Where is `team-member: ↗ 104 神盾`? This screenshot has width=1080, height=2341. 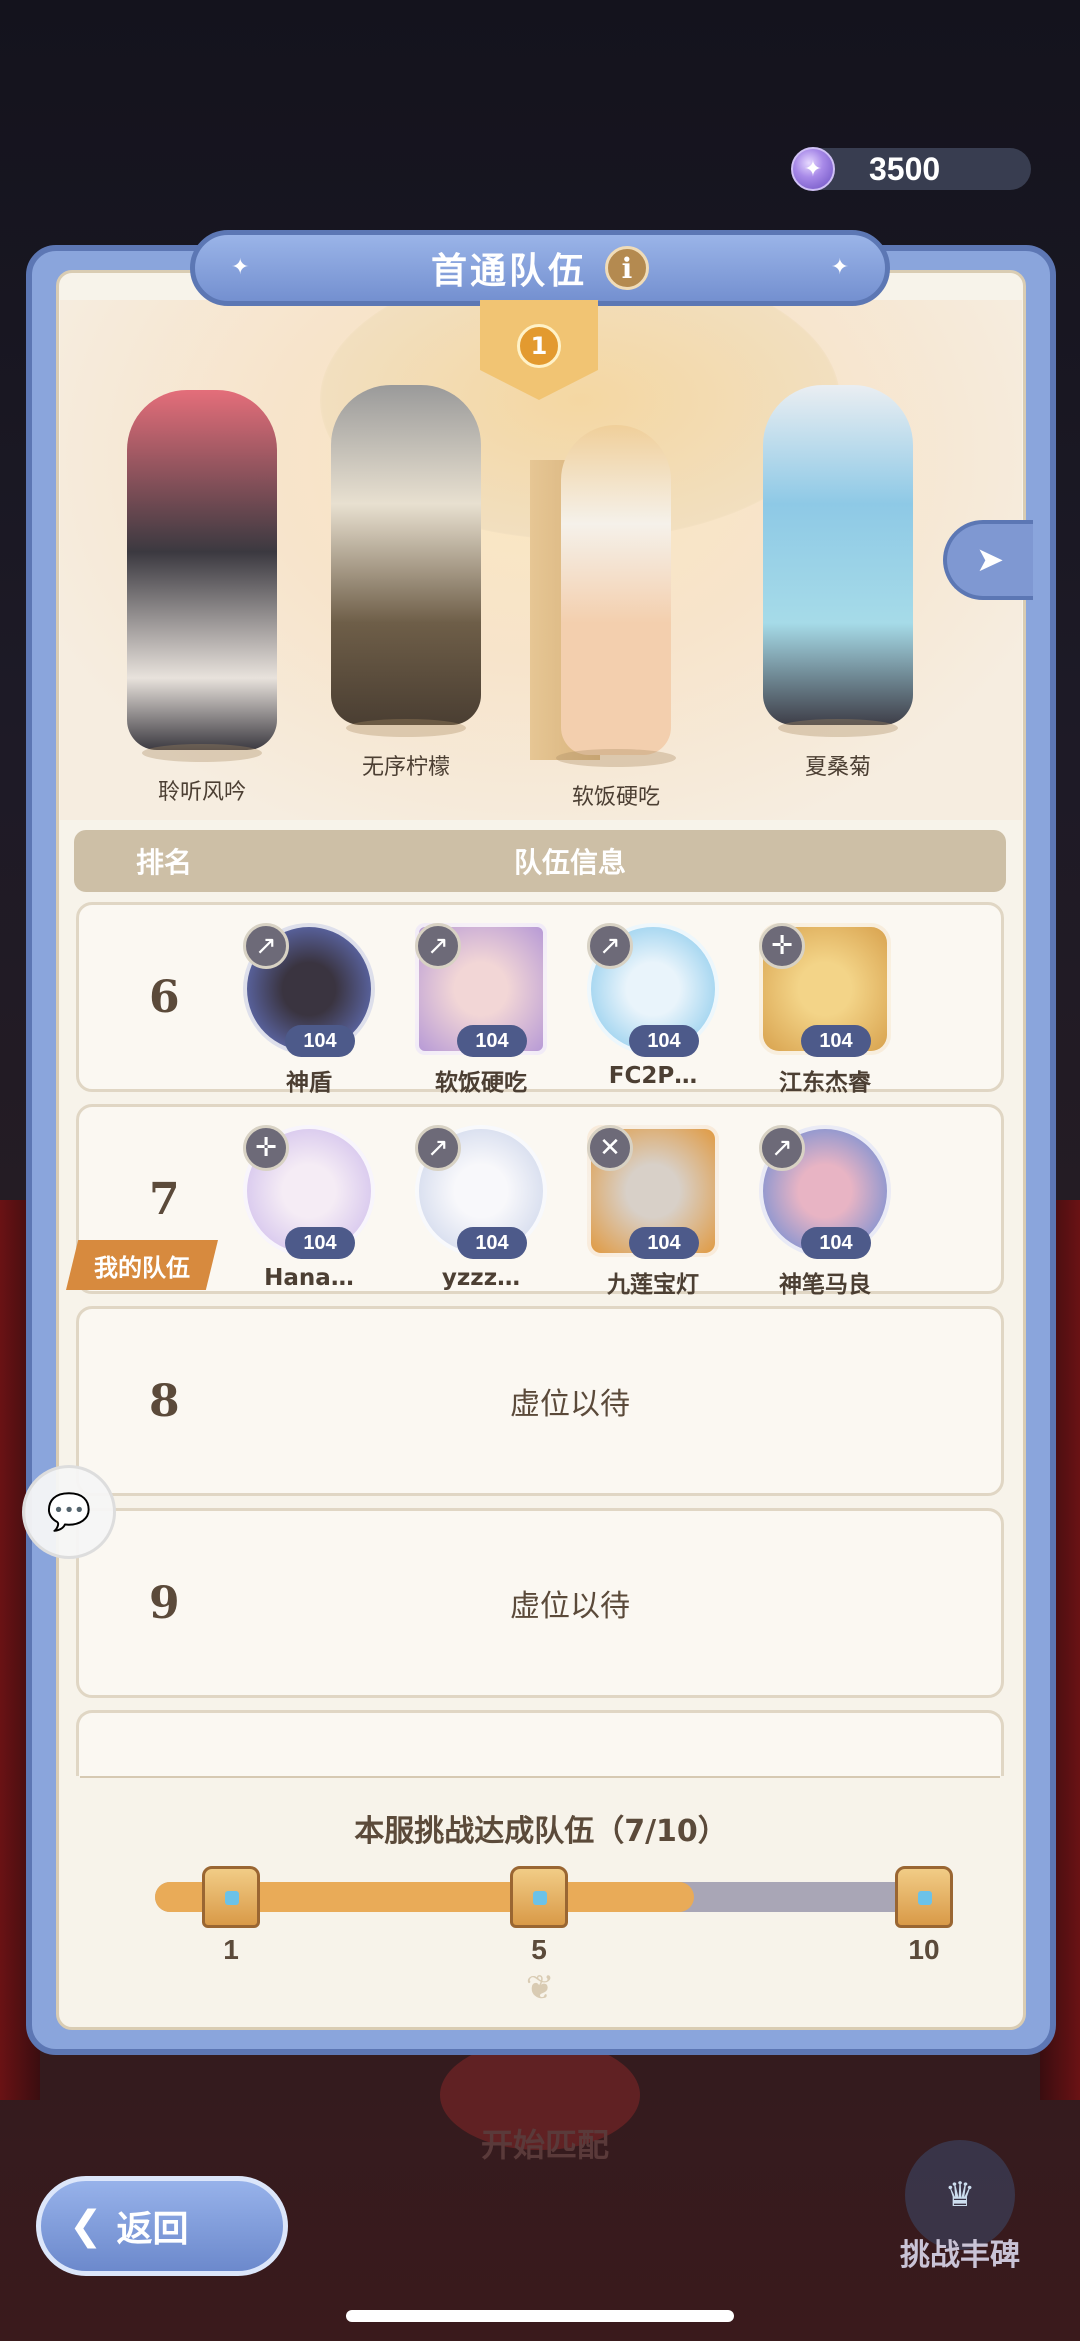
team-member: ↗ 104 神盾 is located at coordinates (309, 1010).